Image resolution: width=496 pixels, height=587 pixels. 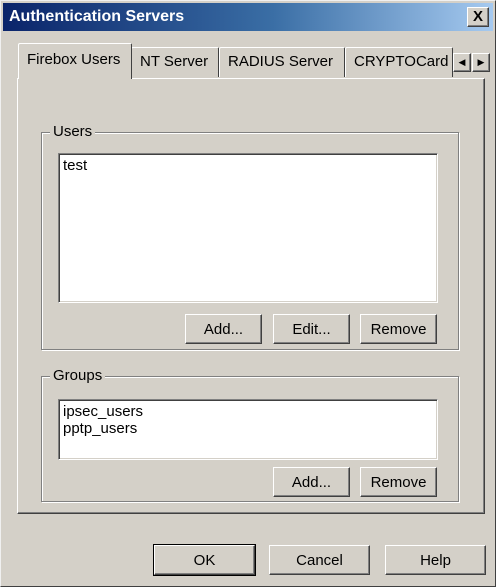 I want to click on list-item: pptp_users, so click(x=248, y=428).